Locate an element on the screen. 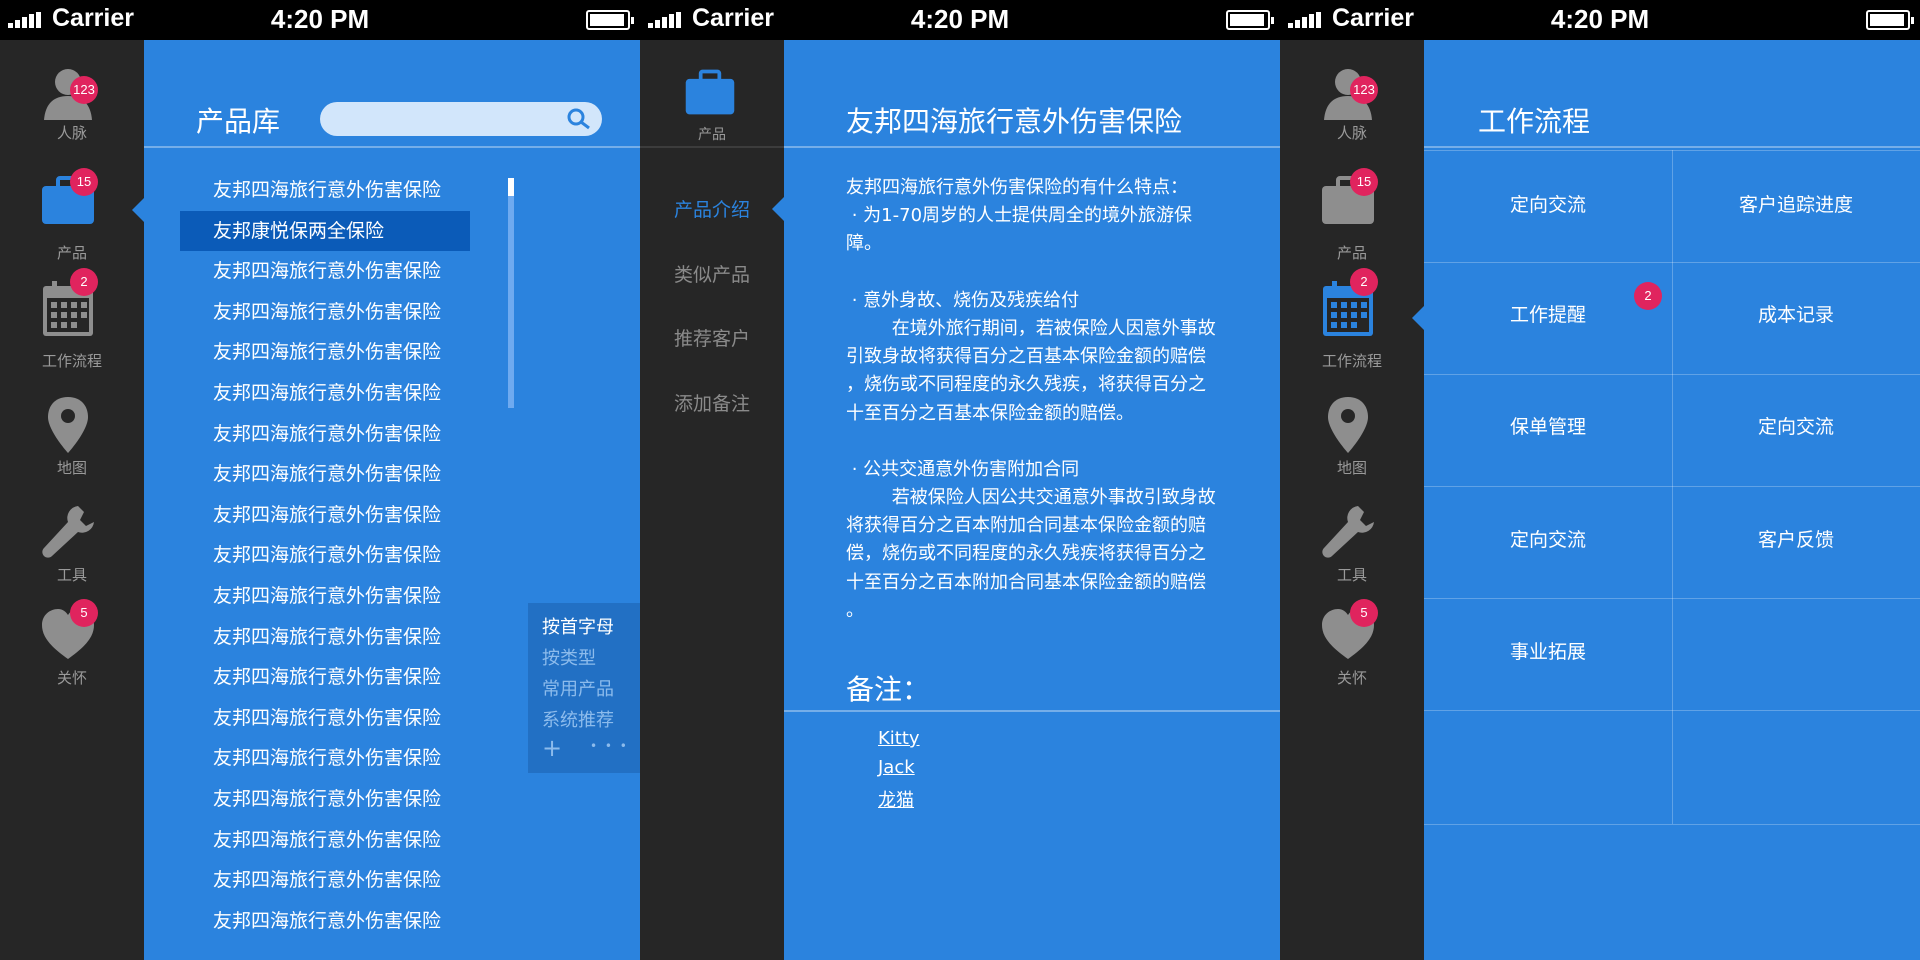 The image size is (1920, 960). workflow-cell: 事业拓展 is located at coordinates (1548, 652).